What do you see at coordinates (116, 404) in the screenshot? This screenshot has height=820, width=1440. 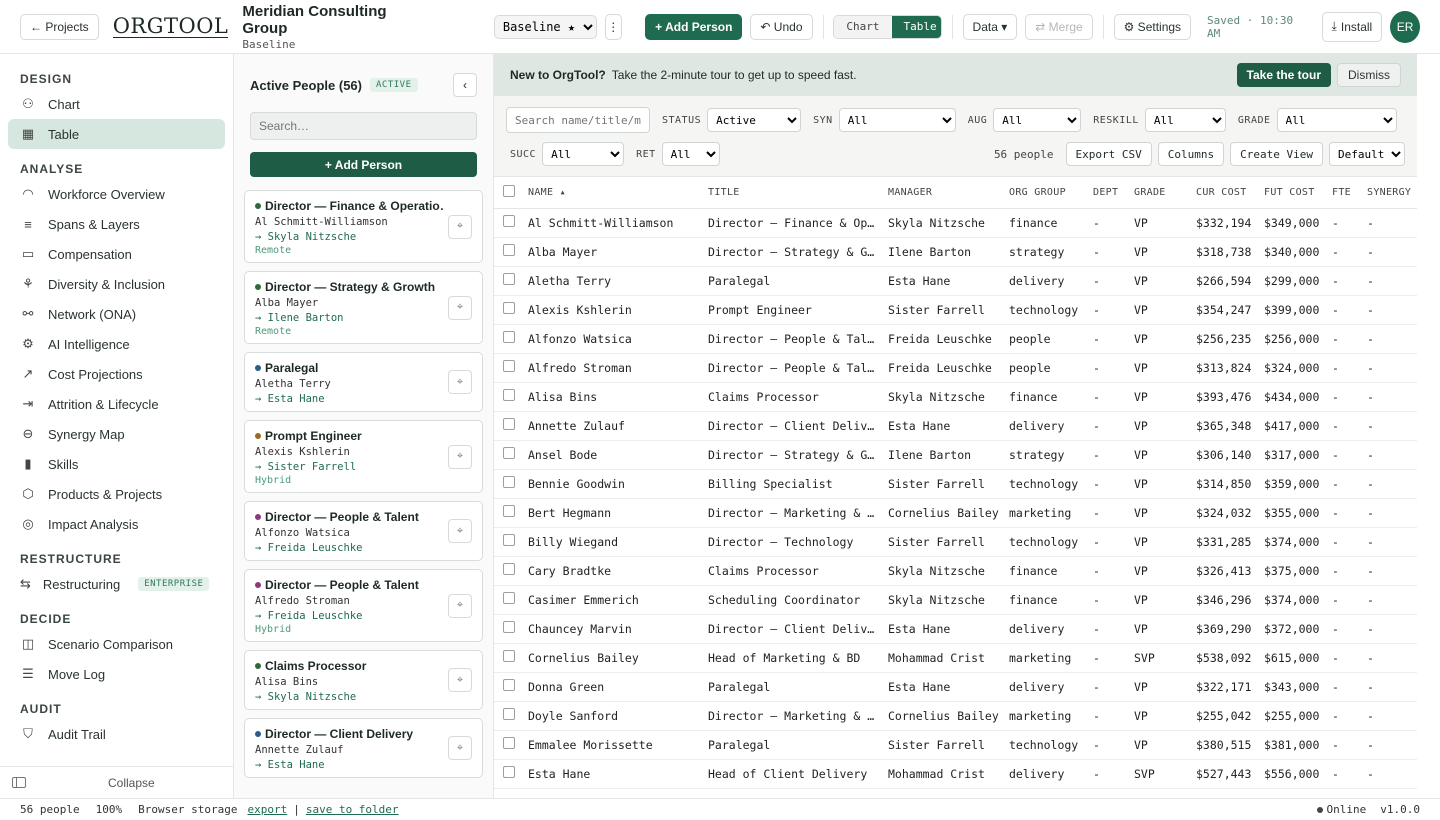 I see `sidebar-item-attrition-lifecycle: ⇥ Attrition & Lifecycle` at bounding box center [116, 404].